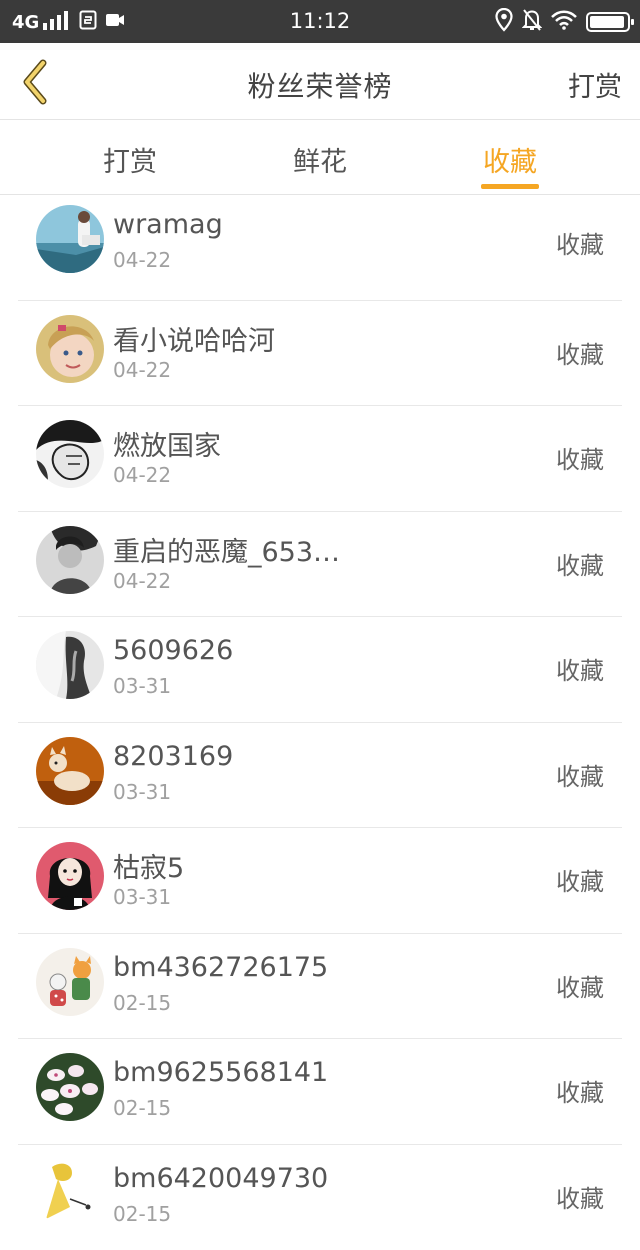  What do you see at coordinates (320, 670) in the screenshot?
I see `list-item: 5609626 03-31 收藏` at bounding box center [320, 670].